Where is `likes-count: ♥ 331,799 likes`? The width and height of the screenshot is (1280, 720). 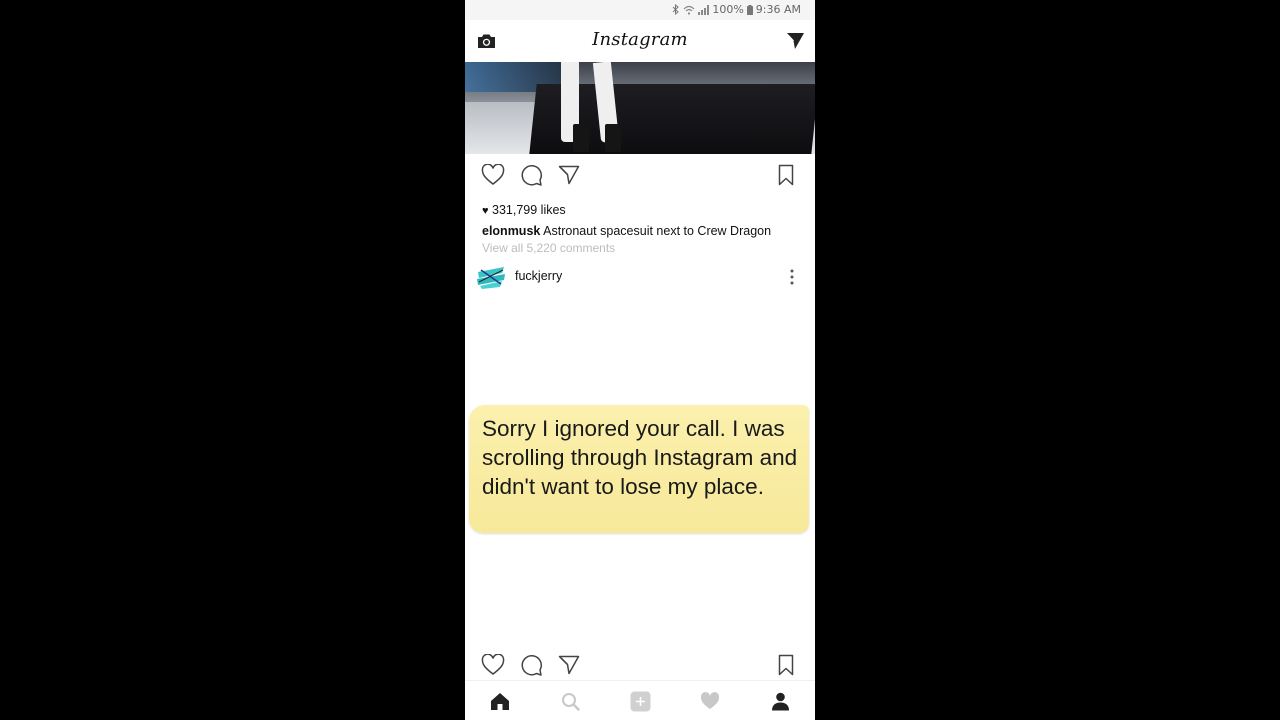 likes-count: ♥ 331,799 likes is located at coordinates (524, 210).